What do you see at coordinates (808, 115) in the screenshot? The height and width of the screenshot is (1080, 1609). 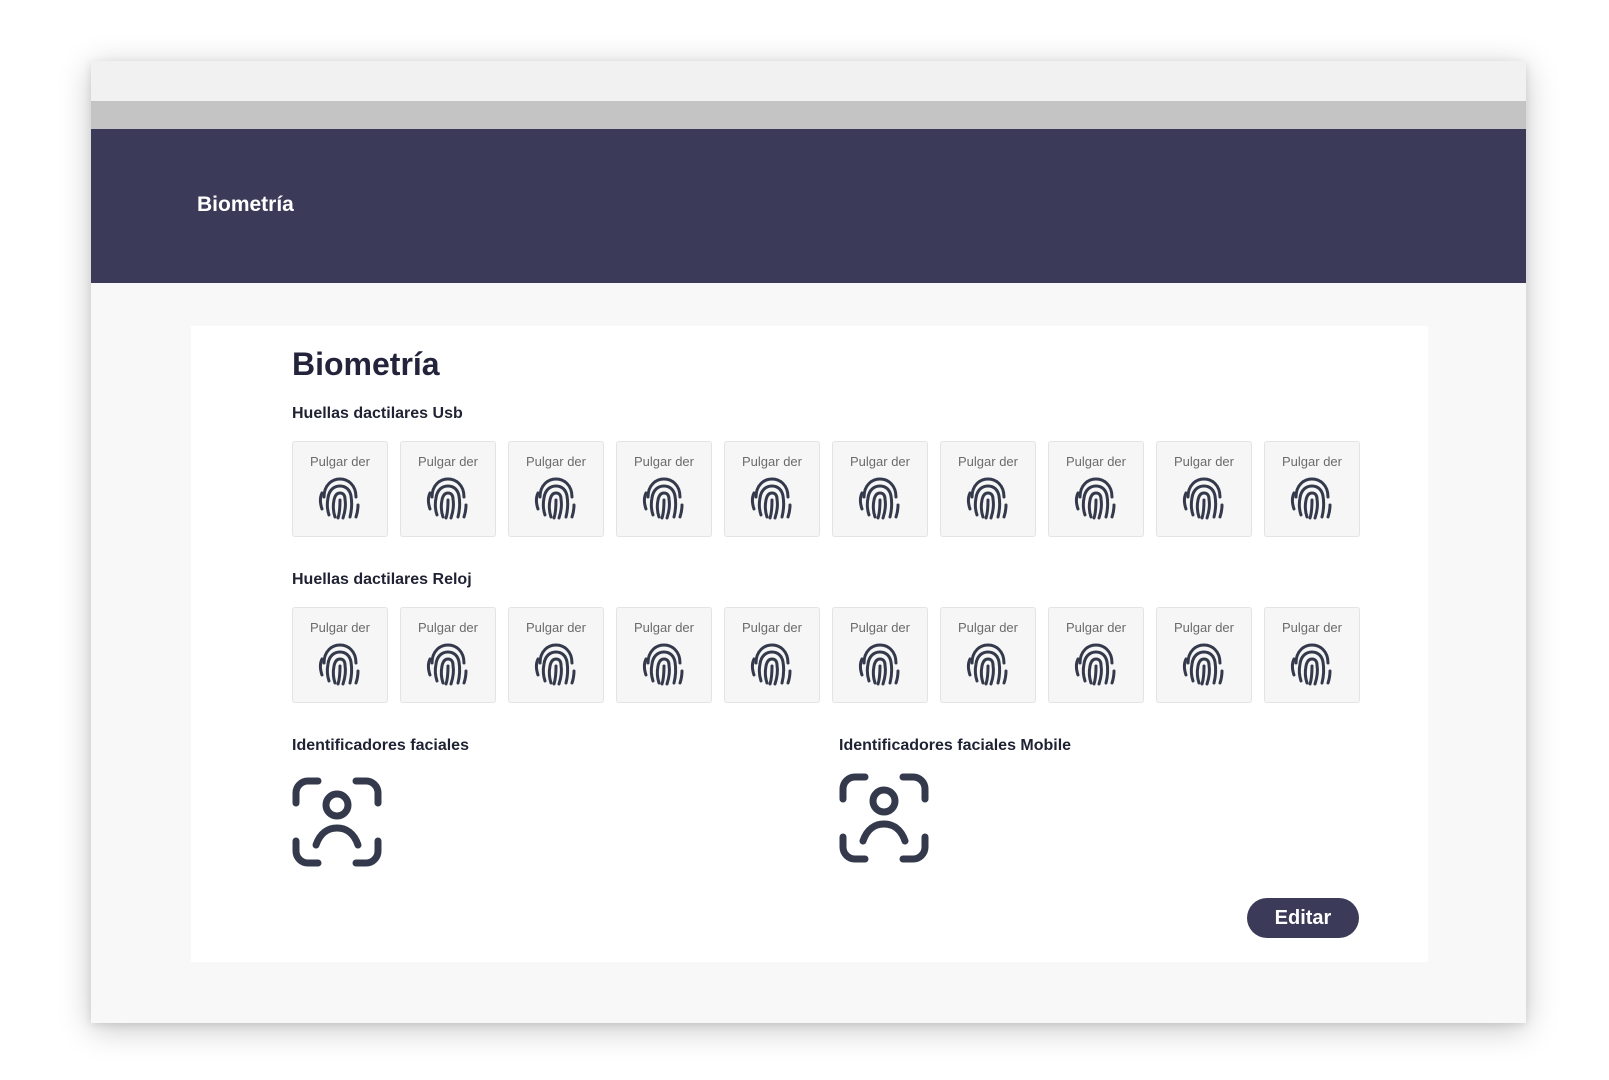 I see `window-nav-bar` at bounding box center [808, 115].